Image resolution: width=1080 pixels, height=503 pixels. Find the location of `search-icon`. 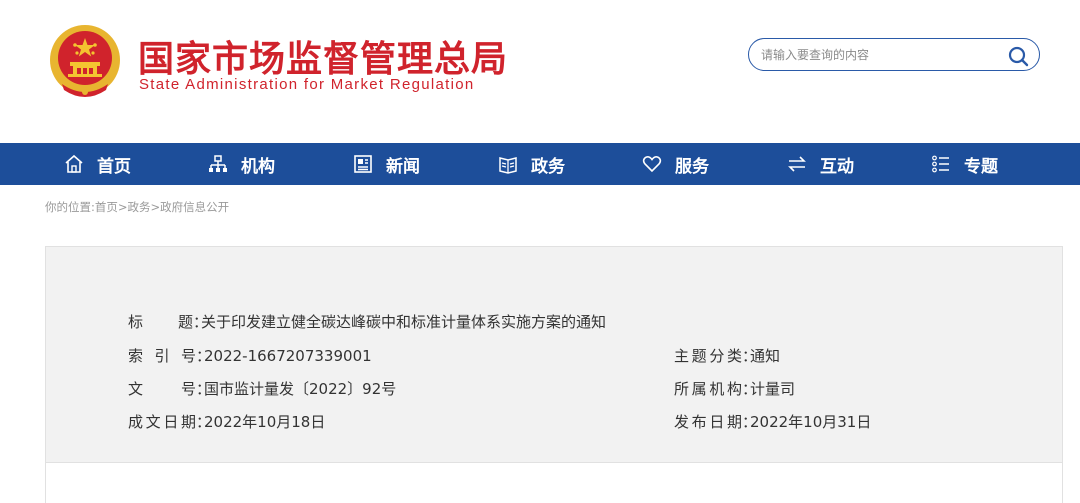

search-icon is located at coordinates (1018, 56).